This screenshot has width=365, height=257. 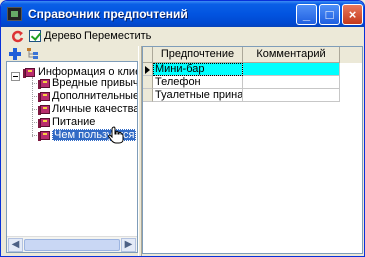 I want to click on tree-horizontal-scrollbar: ◀ ▶, so click(x=72, y=244).